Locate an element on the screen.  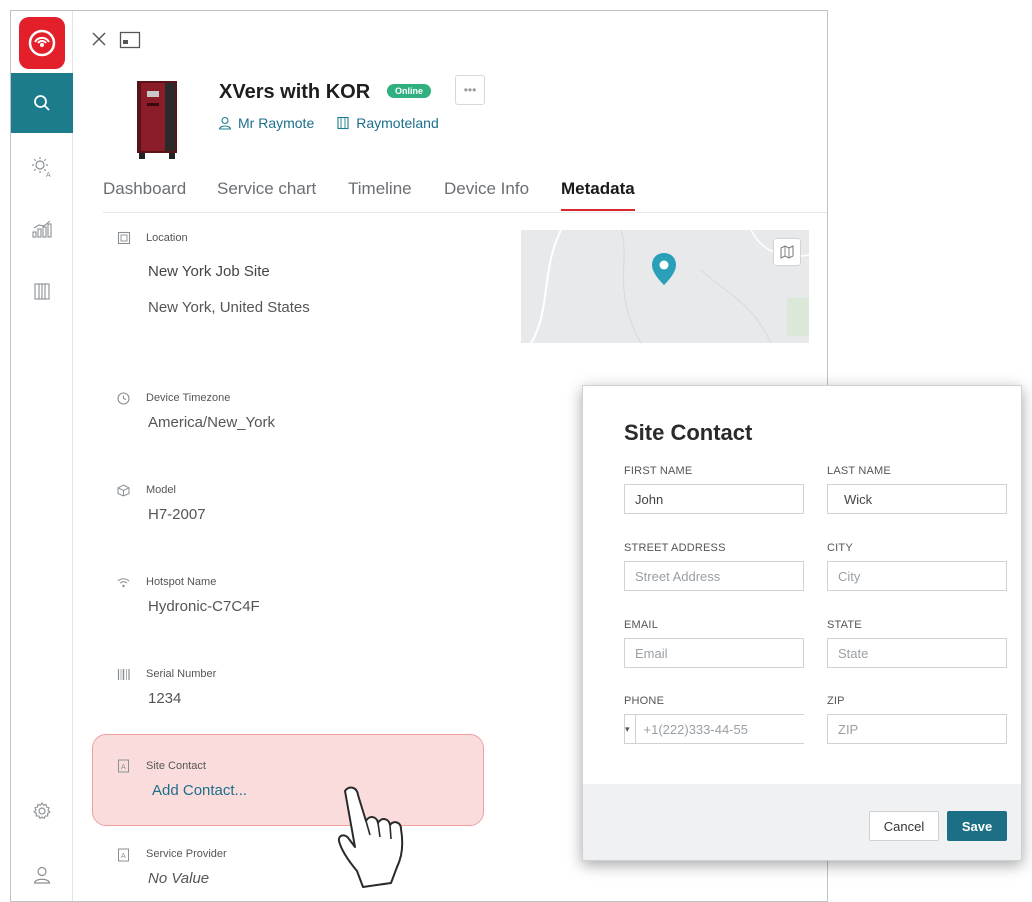
state-input is located at coordinates (917, 653).